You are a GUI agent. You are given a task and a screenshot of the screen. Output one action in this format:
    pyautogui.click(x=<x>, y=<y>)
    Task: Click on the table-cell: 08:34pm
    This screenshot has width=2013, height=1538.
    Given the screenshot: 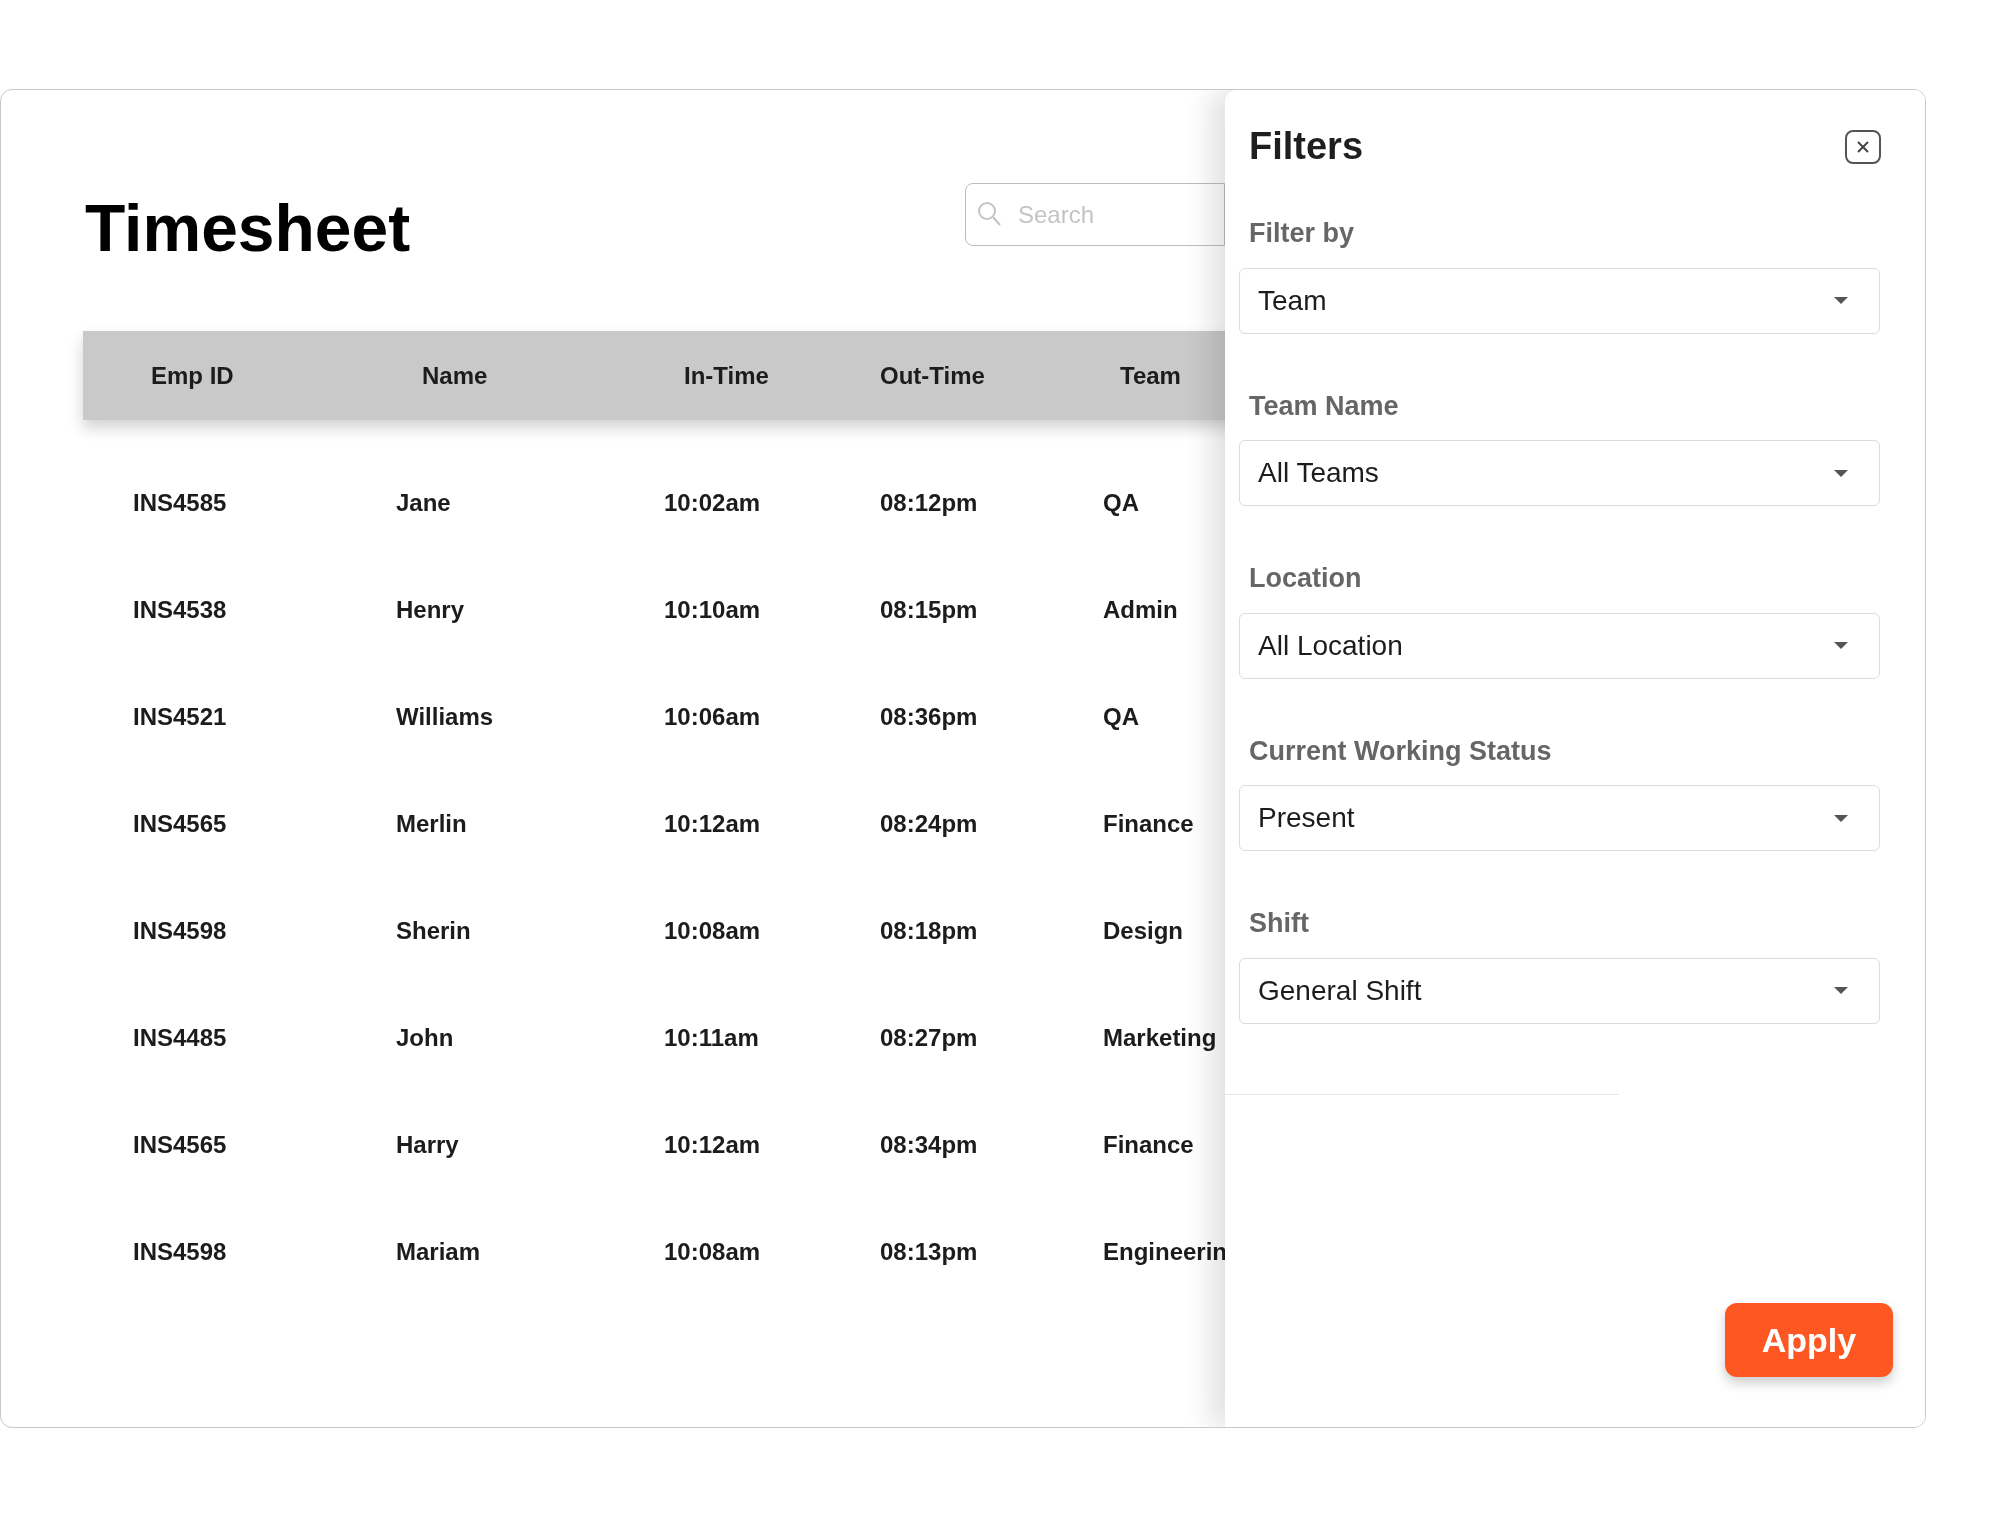 What is the action you would take?
    pyautogui.click(x=929, y=1144)
    